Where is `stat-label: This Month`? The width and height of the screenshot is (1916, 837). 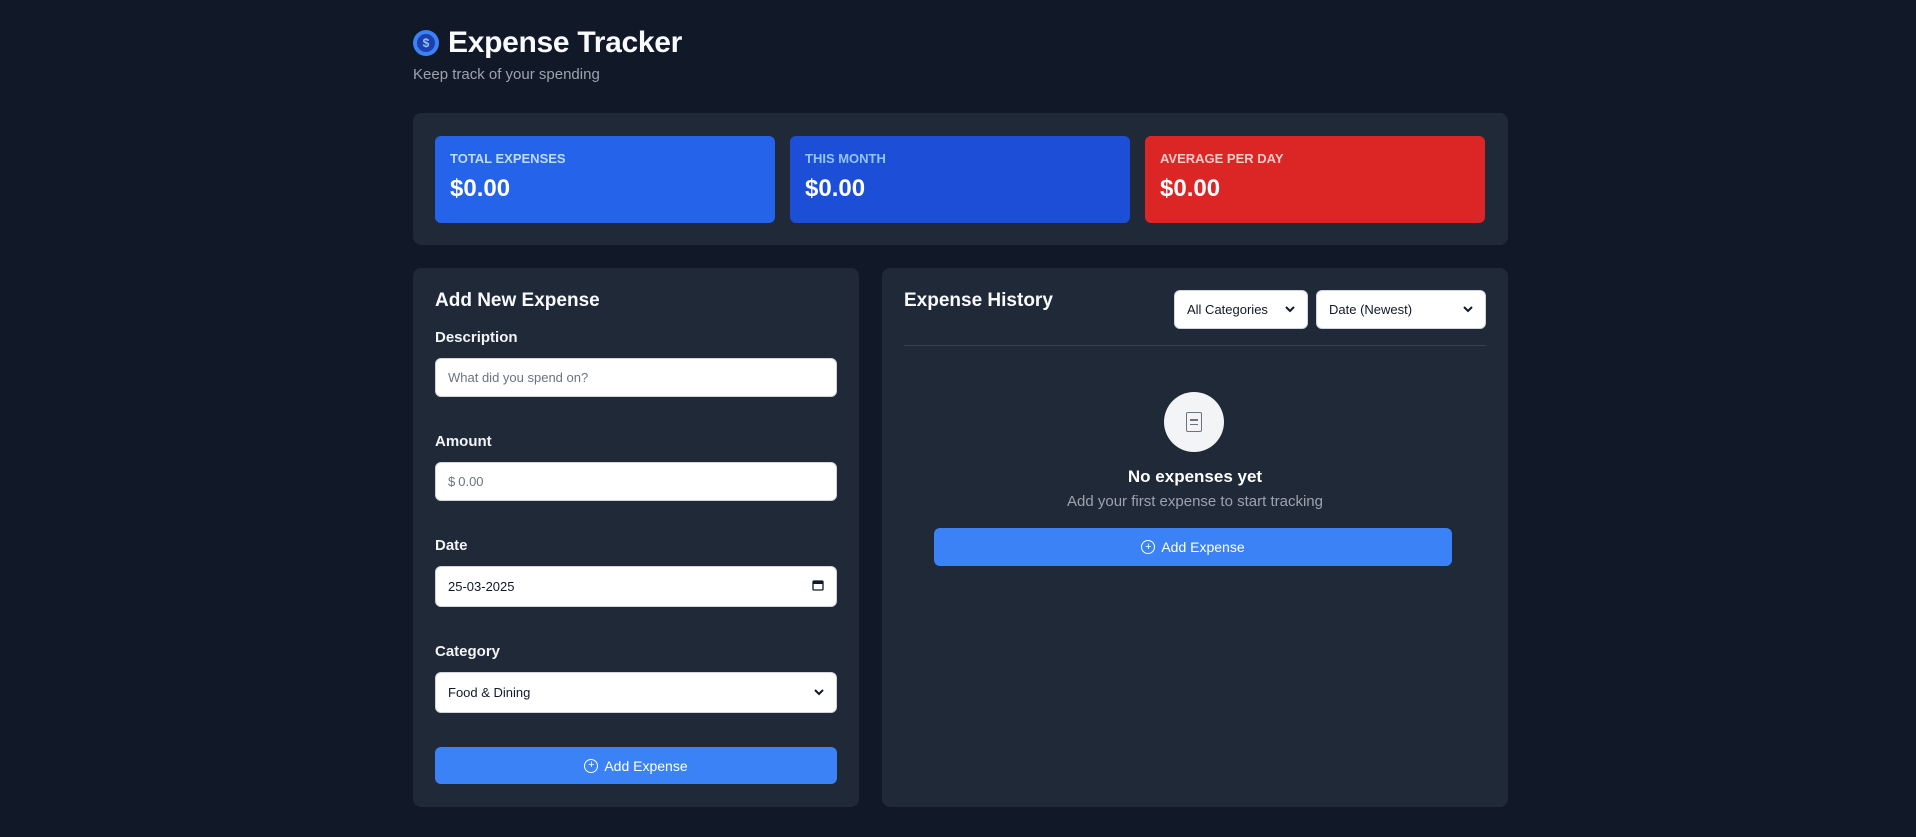 stat-label: This Month is located at coordinates (845, 158).